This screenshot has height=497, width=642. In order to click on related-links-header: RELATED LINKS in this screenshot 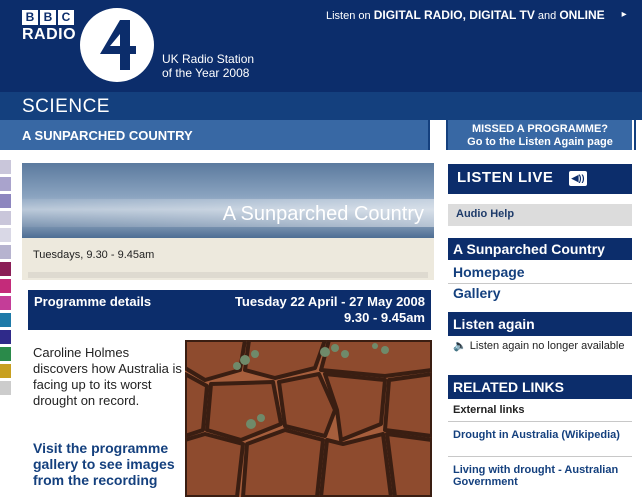, I will do `click(540, 387)`.